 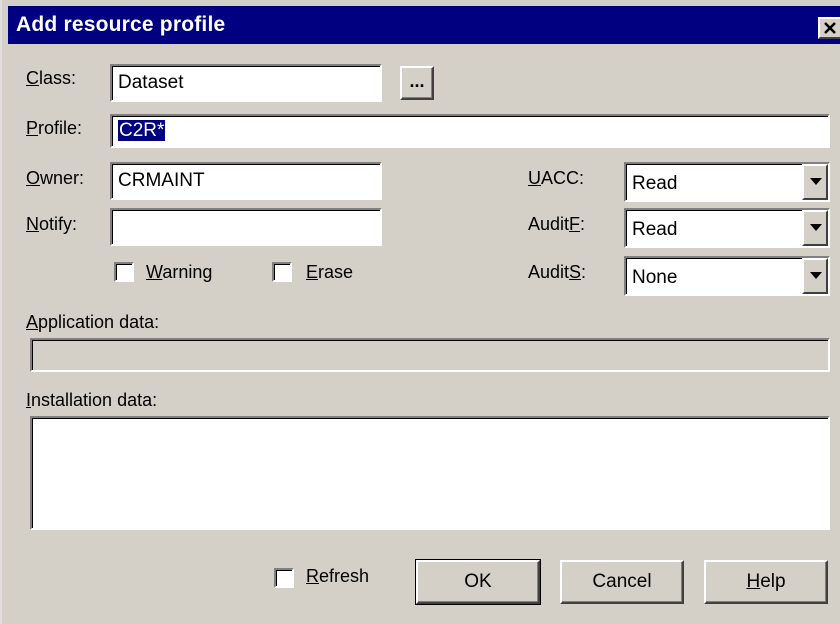 I want to click on warning-label: Warning, so click(x=179, y=272).